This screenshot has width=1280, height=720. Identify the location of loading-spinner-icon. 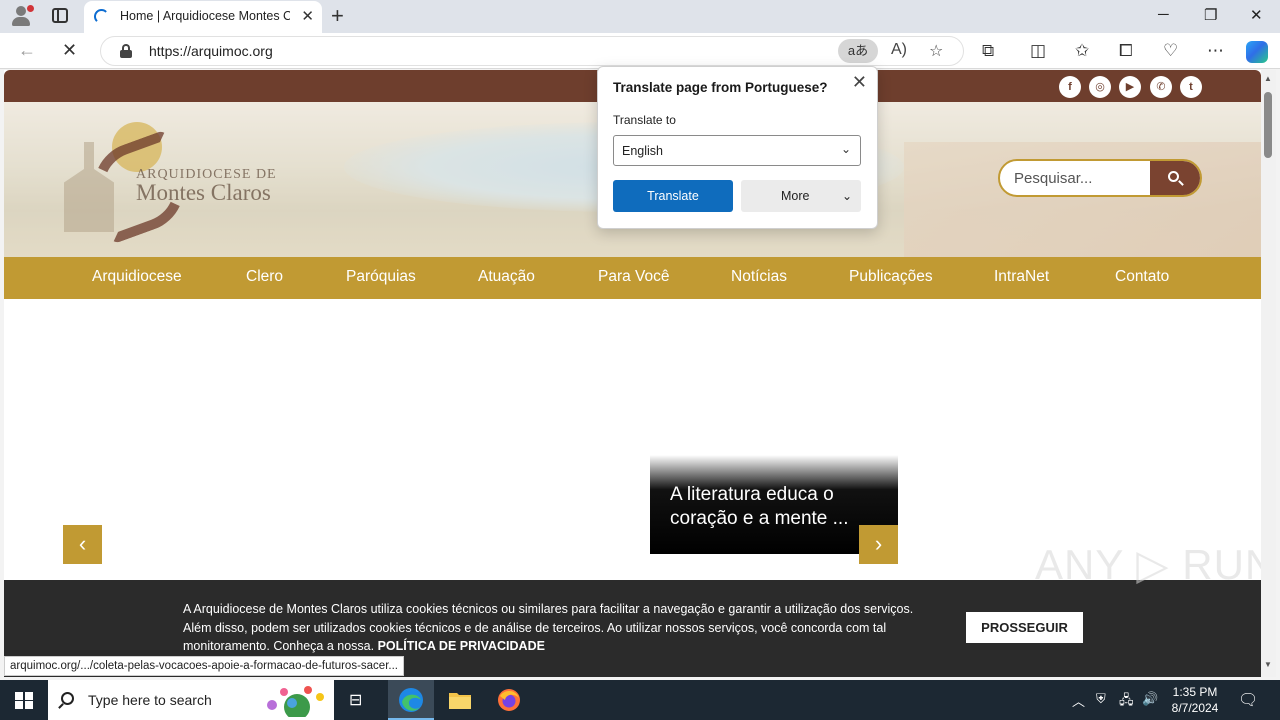
(101, 16).